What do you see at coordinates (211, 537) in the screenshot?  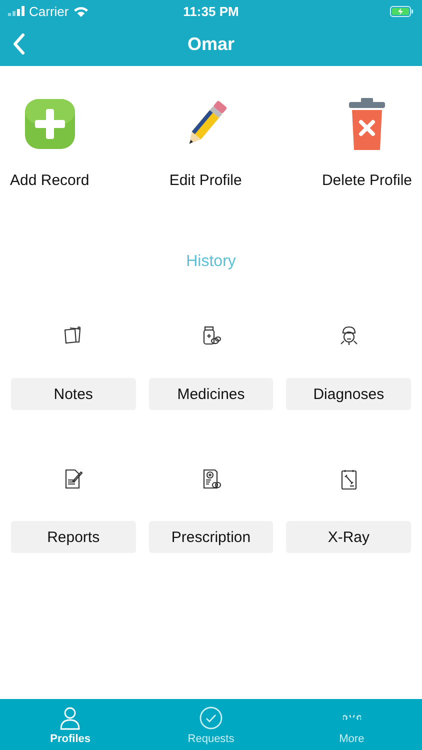 I see `history-button: Prescription` at bounding box center [211, 537].